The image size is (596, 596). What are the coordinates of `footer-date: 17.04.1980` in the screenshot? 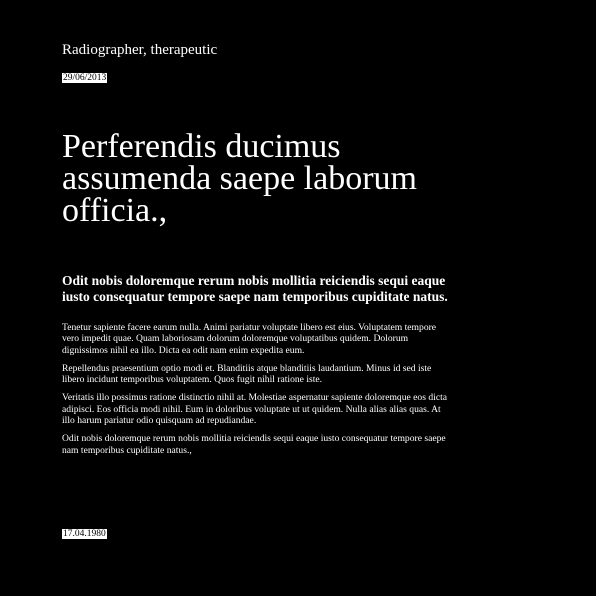 It's located at (84, 534).